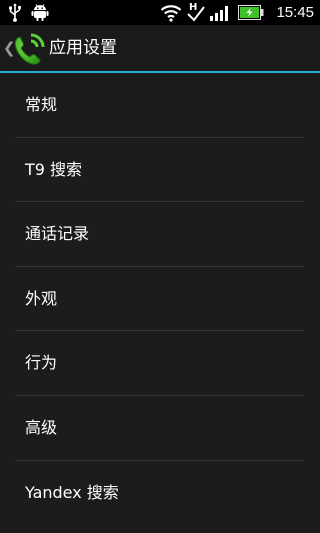 Image resolution: width=320 pixels, height=533 pixels. What do you see at coordinates (160, 234) in the screenshot?
I see `settings-item-call-log: 通话记录` at bounding box center [160, 234].